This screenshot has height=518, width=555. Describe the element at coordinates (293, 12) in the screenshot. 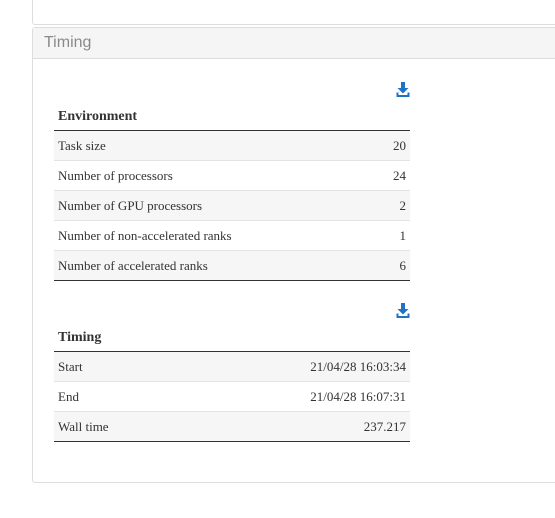

I see `previous-panel` at that location.